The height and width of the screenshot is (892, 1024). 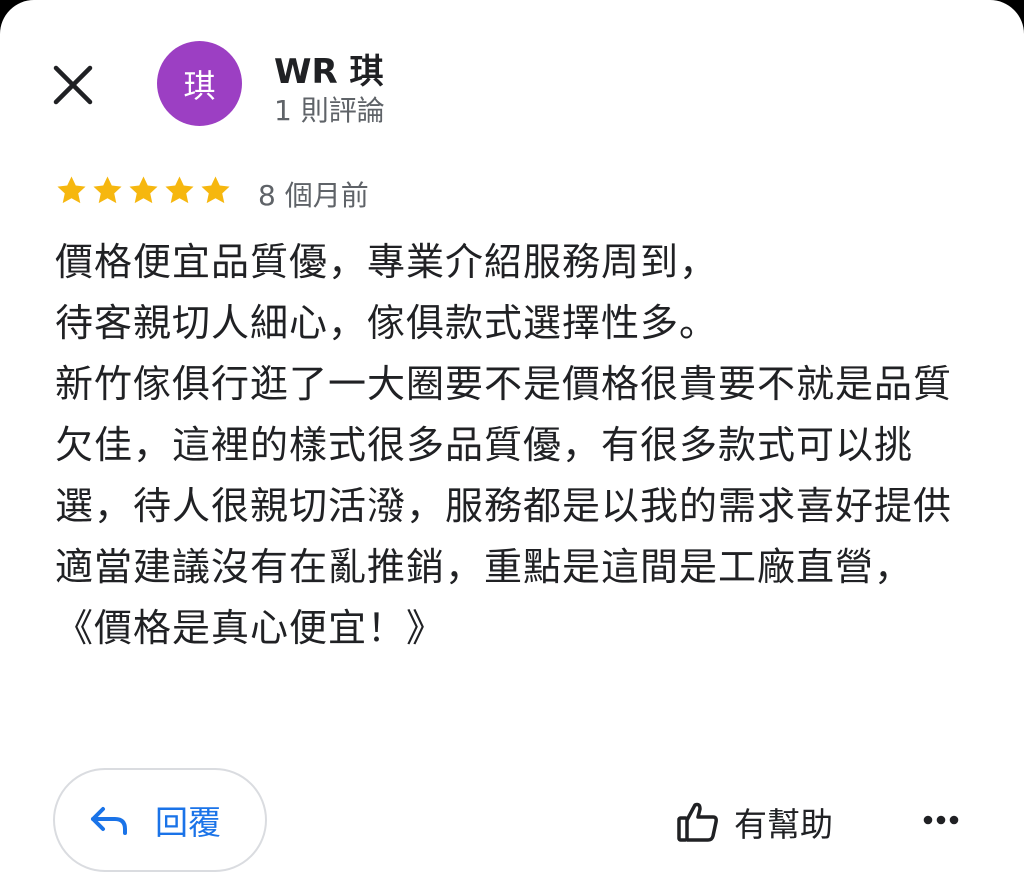 I want to click on avatar-letter: 琪, so click(x=199, y=85).